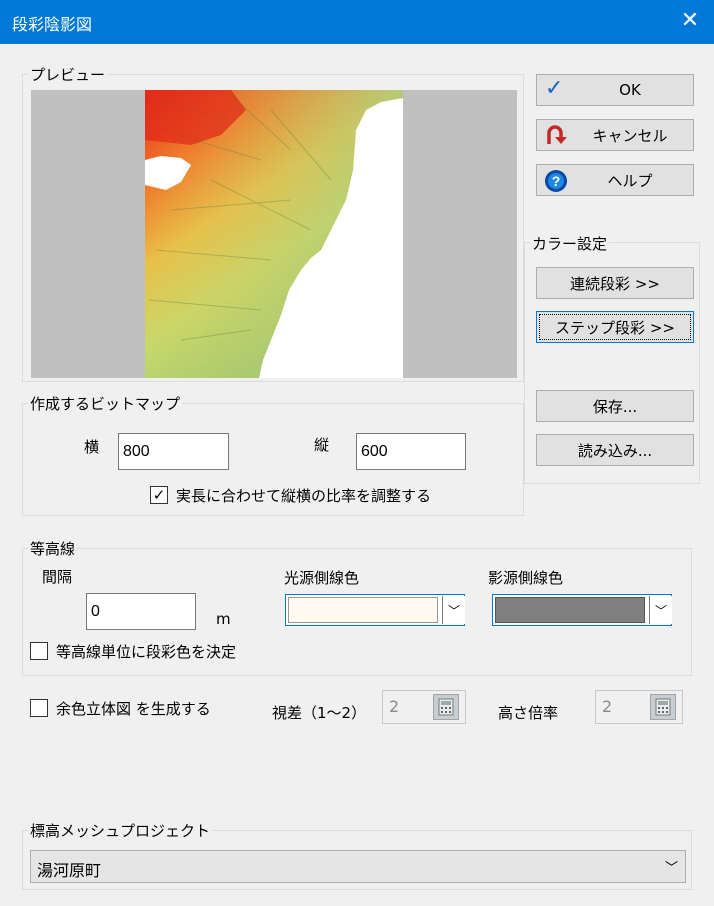 The image size is (714, 906). What do you see at coordinates (615, 327) in the screenshot?
I see `step-color-button: ステップ段彩 >>` at bounding box center [615, 327].